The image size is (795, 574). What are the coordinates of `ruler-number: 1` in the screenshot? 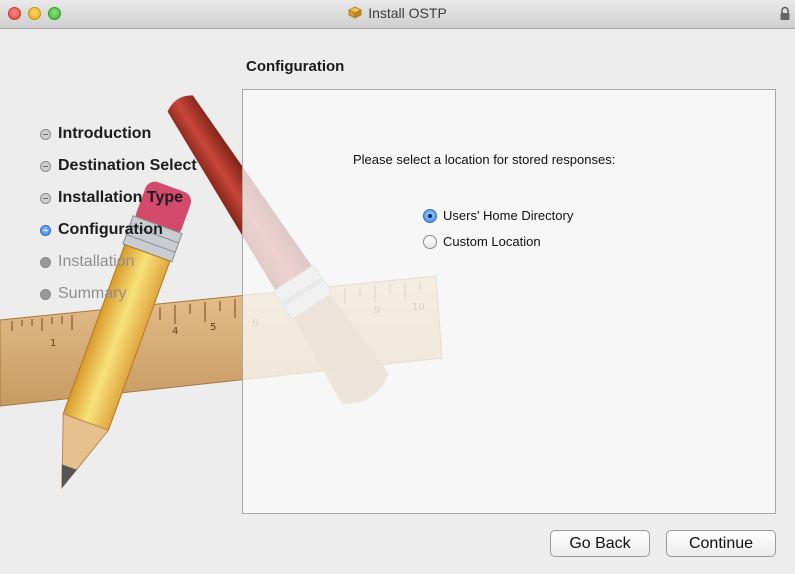 It's located at (53, 343).